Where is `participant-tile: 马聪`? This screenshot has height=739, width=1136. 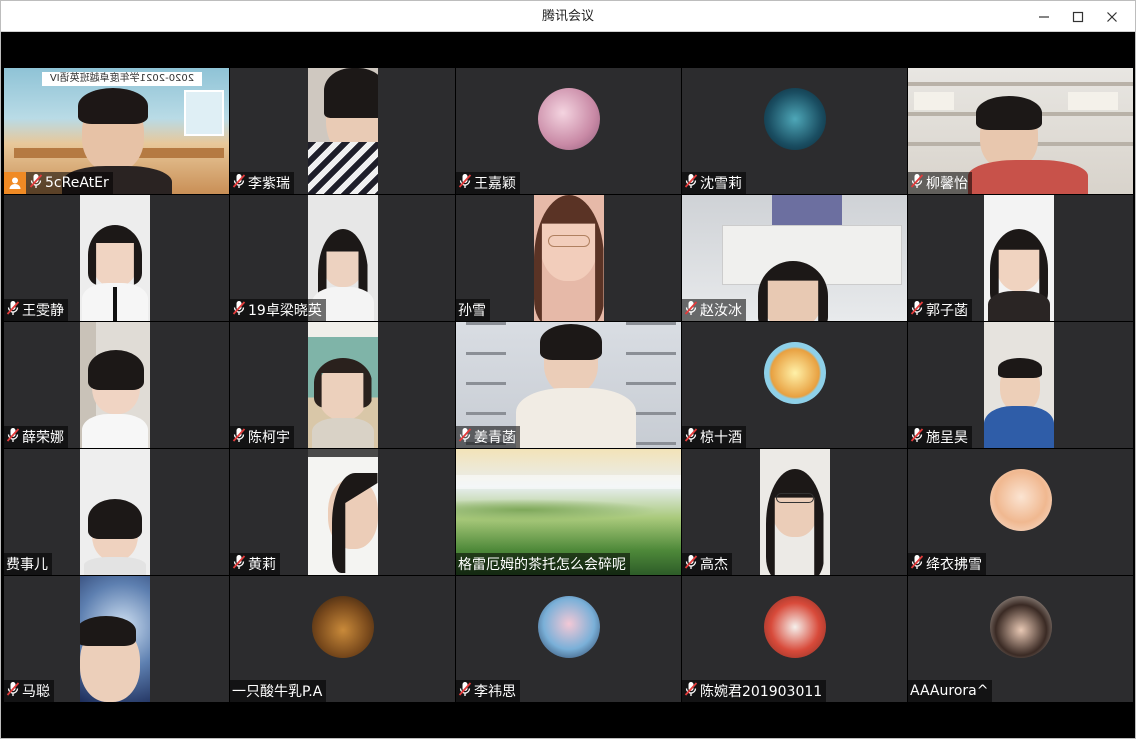
participant-tile: 马聪 is located at coordinates (116, 639).